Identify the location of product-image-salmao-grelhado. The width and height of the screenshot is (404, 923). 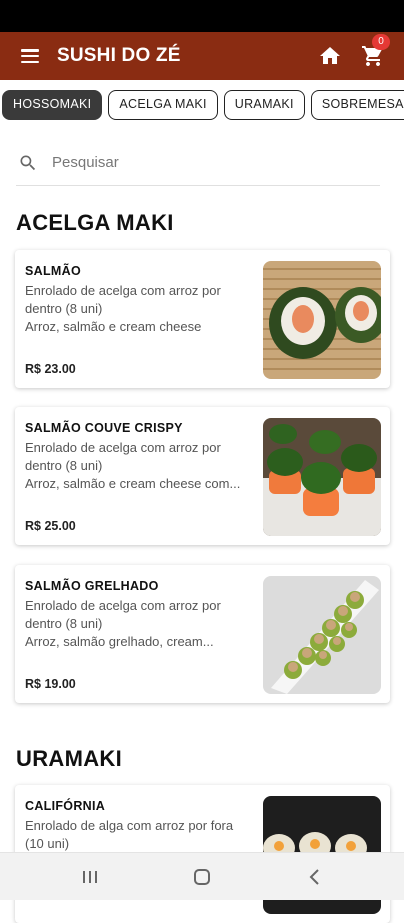
(322, 635).